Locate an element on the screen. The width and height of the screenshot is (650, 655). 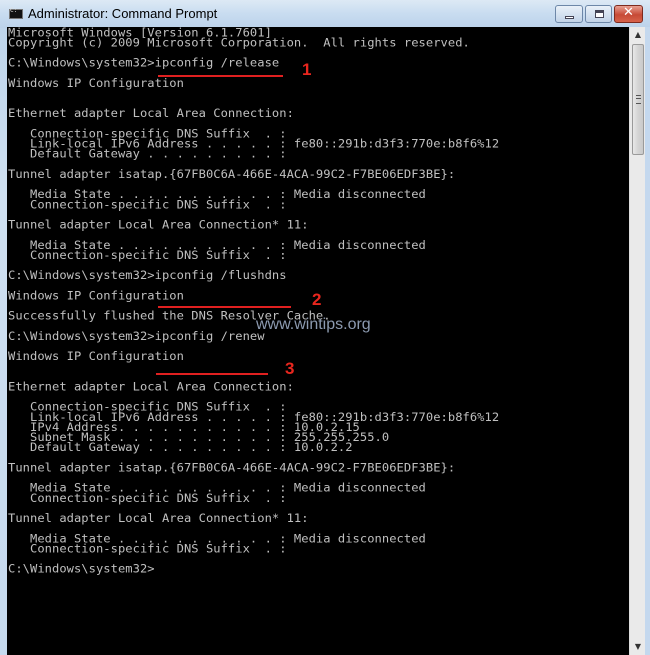
scrollbar-thumb is located at coordinates (638, 99).